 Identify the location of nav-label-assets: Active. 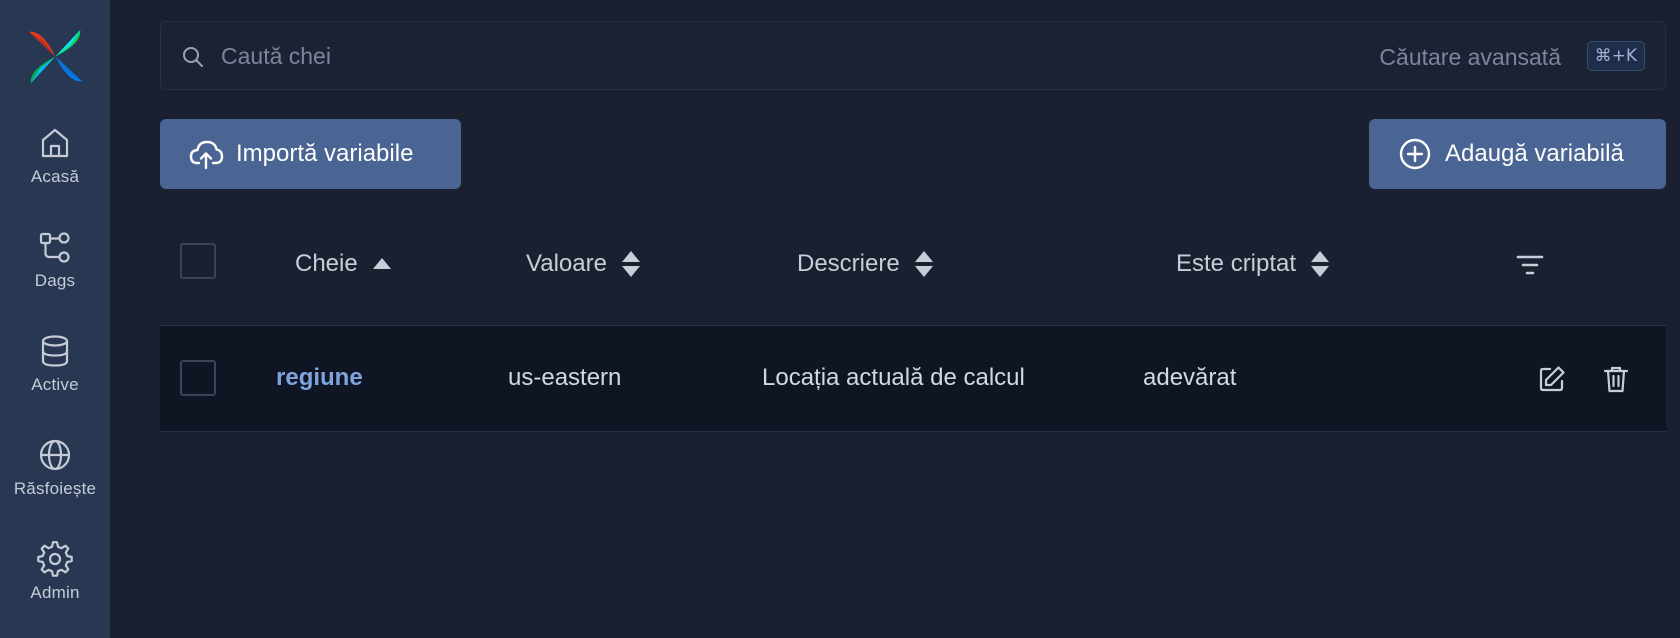
(55, 384).